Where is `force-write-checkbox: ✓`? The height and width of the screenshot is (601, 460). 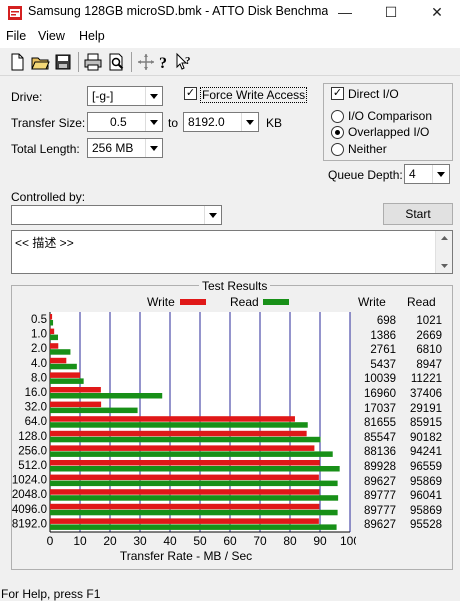 force-write-checkbox: ✓ is located at coordinates (190, 93).